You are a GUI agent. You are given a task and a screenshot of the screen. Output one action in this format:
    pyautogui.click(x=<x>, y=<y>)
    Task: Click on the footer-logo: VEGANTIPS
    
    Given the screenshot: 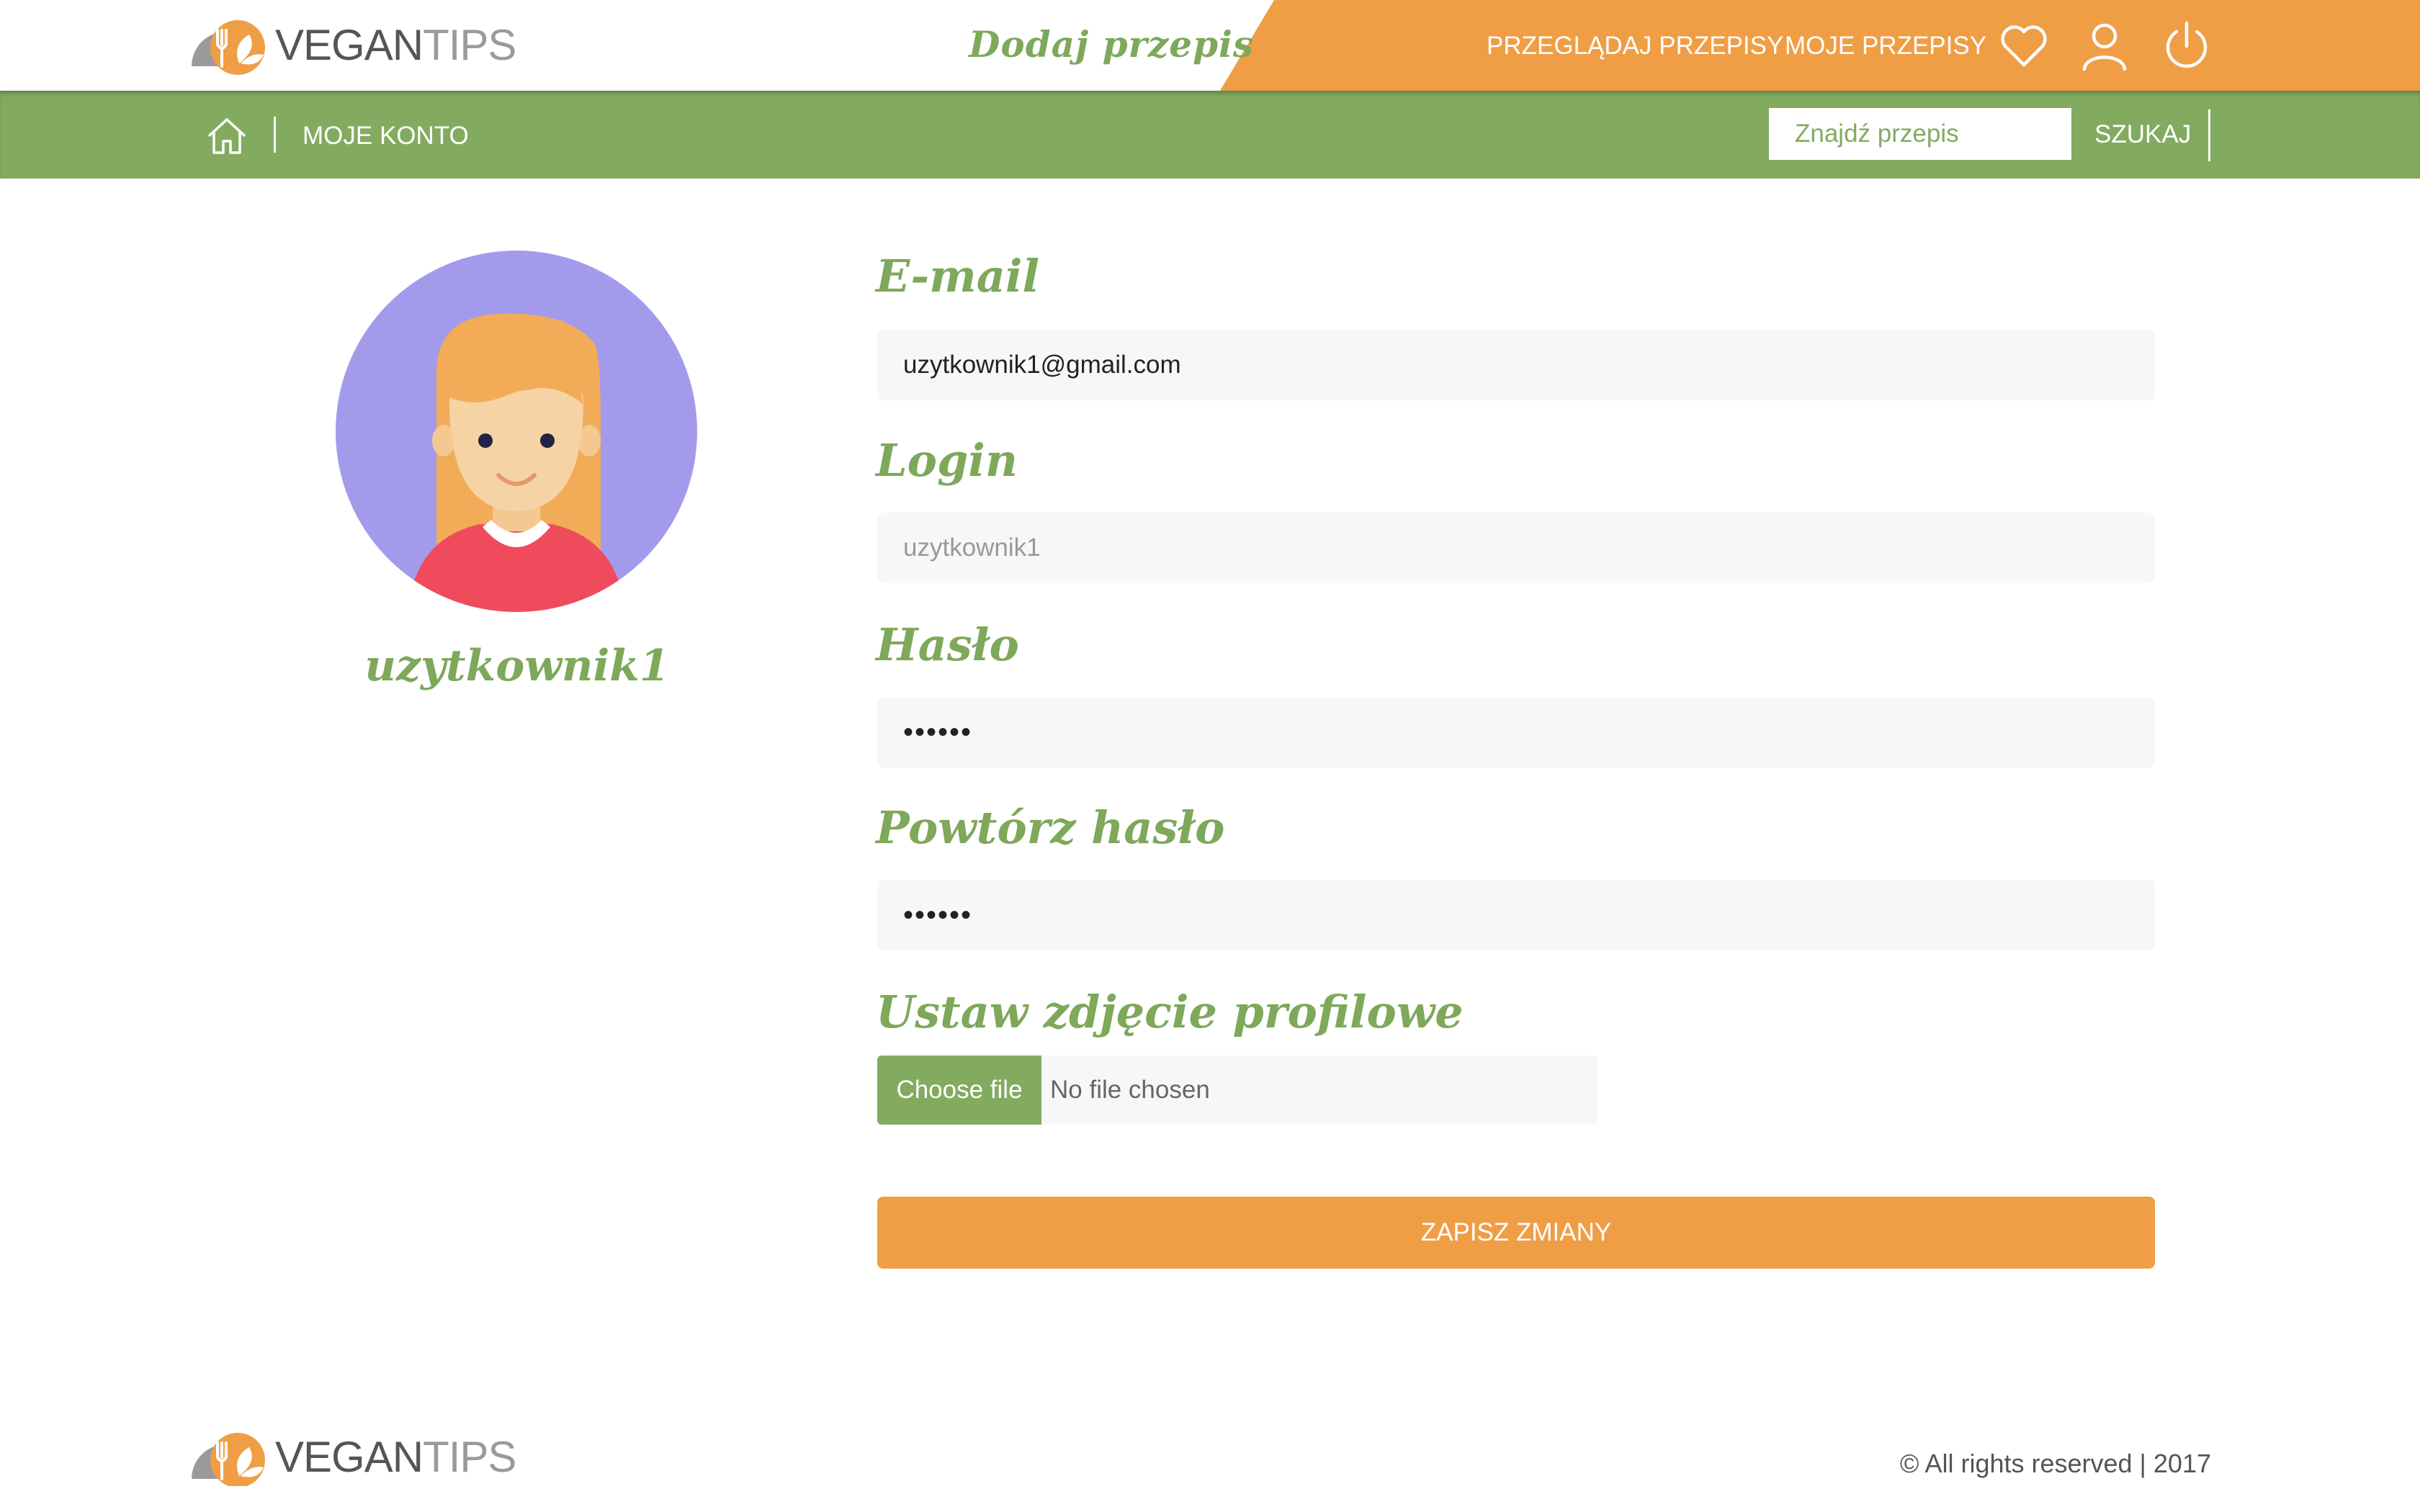 What is the action you would take?
    pyautogui.click(x=352, y=1457)
    